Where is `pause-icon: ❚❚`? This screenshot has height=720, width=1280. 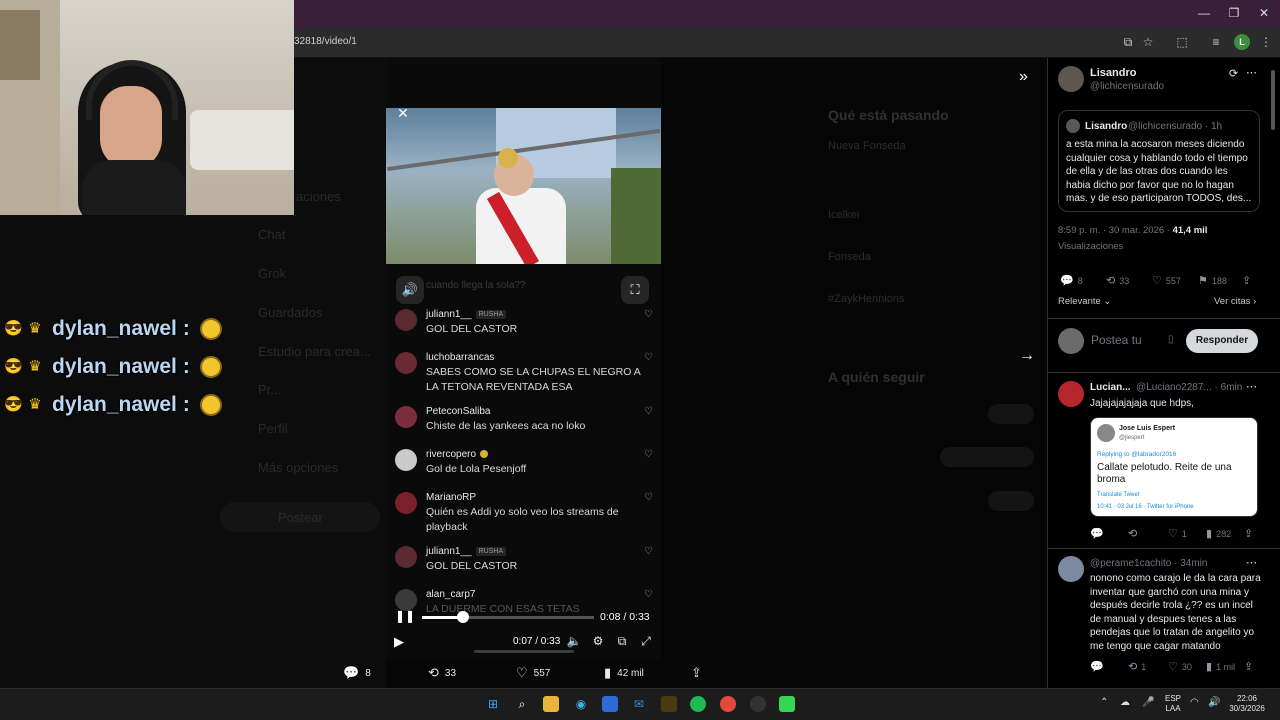
pause-icon: ❚❚ is located at coordinates (405, 616).